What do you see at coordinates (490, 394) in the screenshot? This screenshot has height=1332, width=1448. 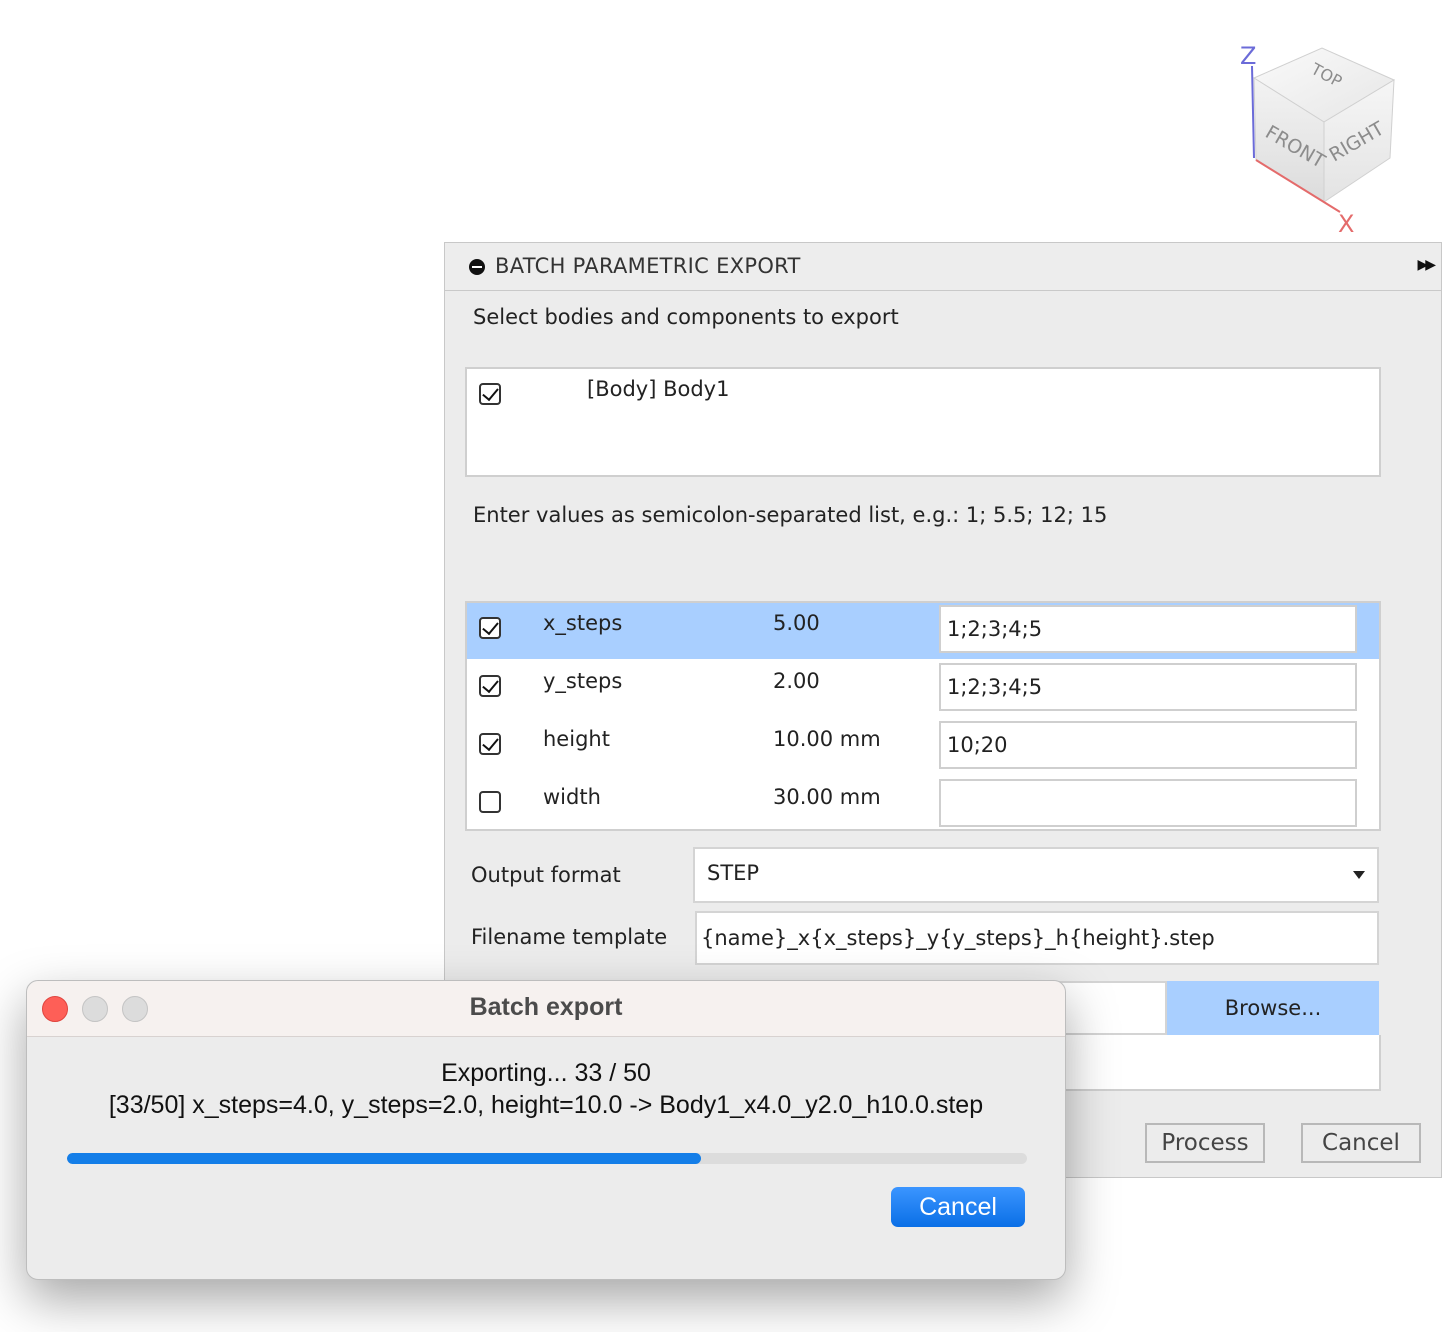 I see `body-checkbox` at bounding box center [490, 394].